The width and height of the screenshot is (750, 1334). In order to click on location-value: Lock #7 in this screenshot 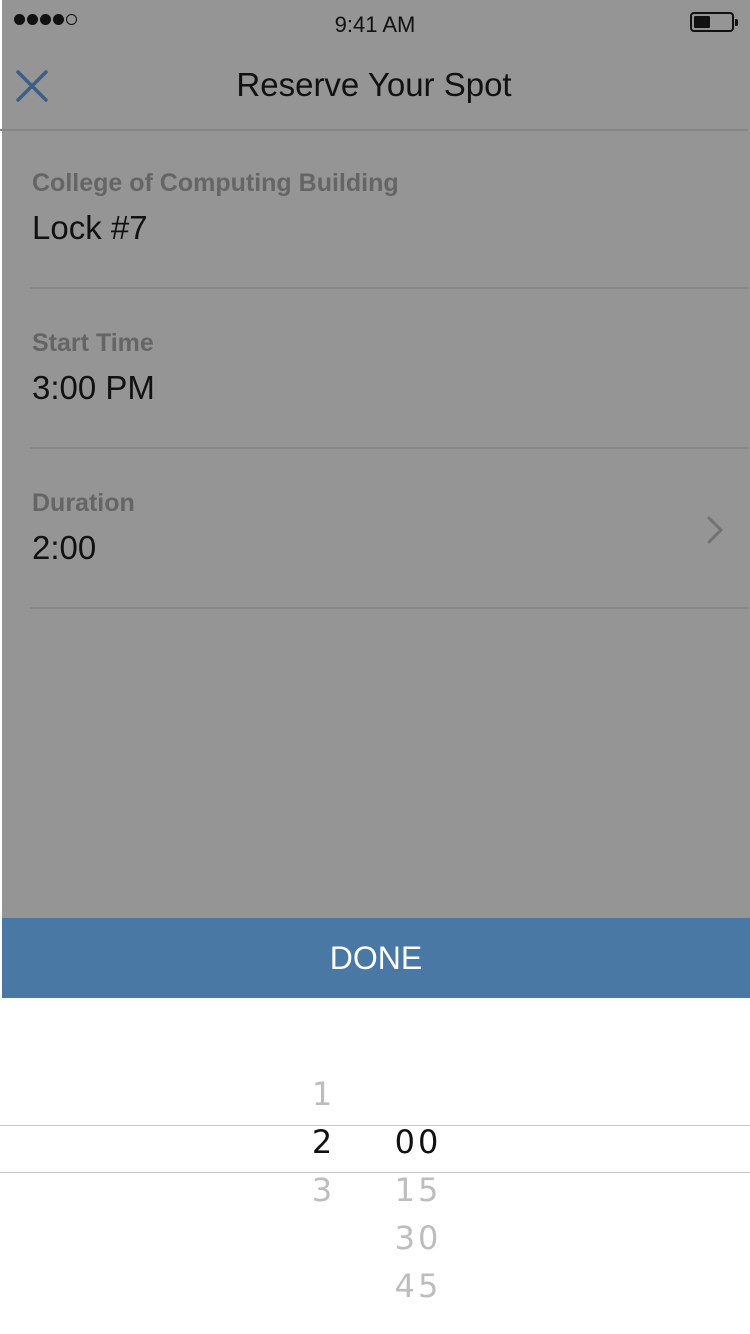, I will do `click(90, 227)`.